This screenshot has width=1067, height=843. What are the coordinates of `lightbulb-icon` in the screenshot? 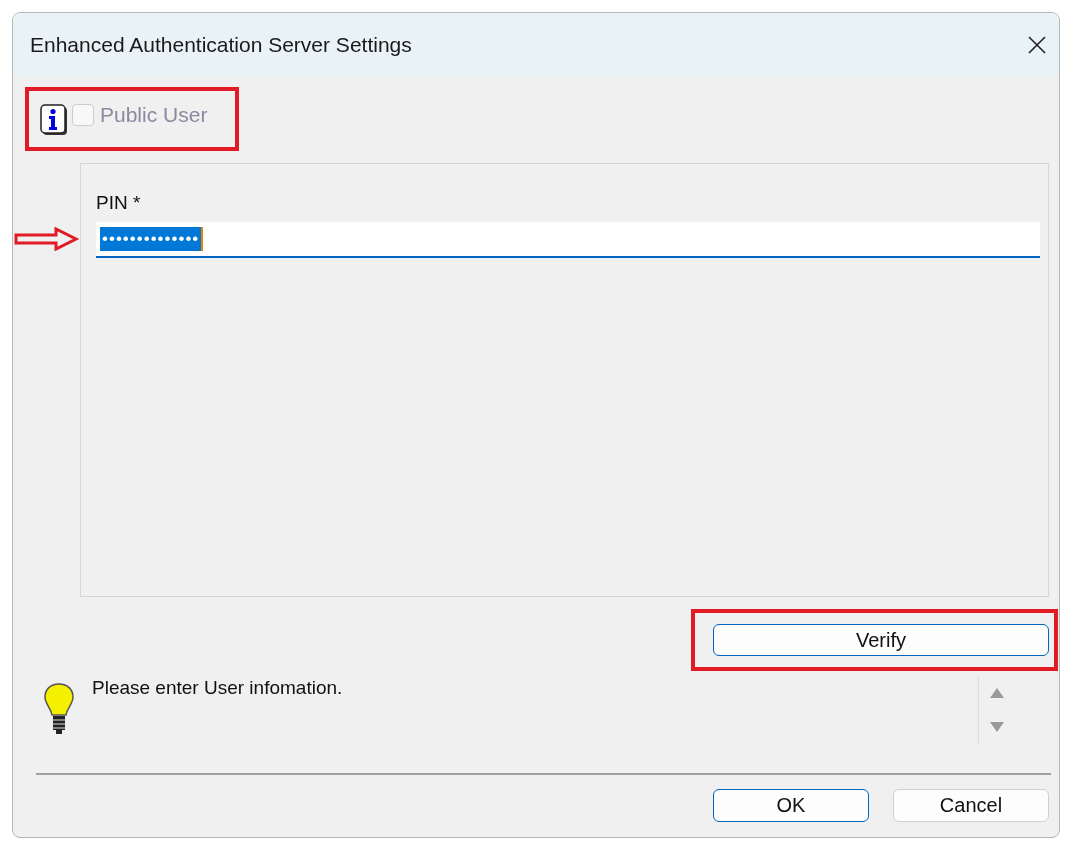 It's located at (59, 709).